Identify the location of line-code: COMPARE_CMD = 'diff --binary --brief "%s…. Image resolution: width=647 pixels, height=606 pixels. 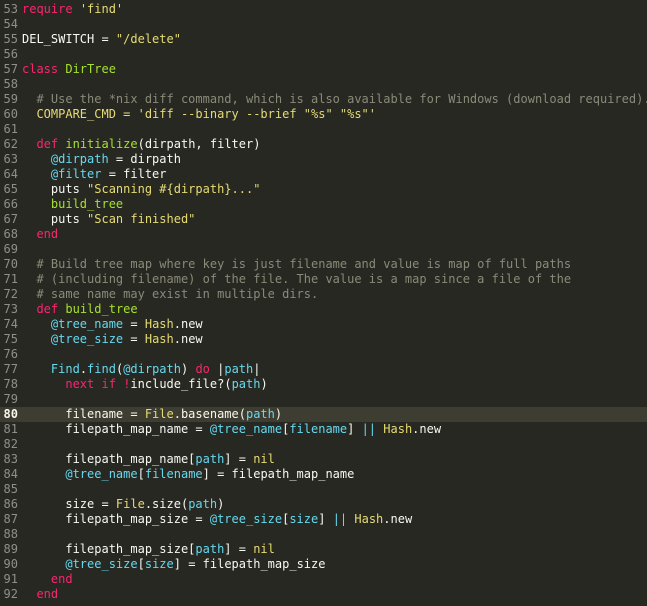
(199, 114).